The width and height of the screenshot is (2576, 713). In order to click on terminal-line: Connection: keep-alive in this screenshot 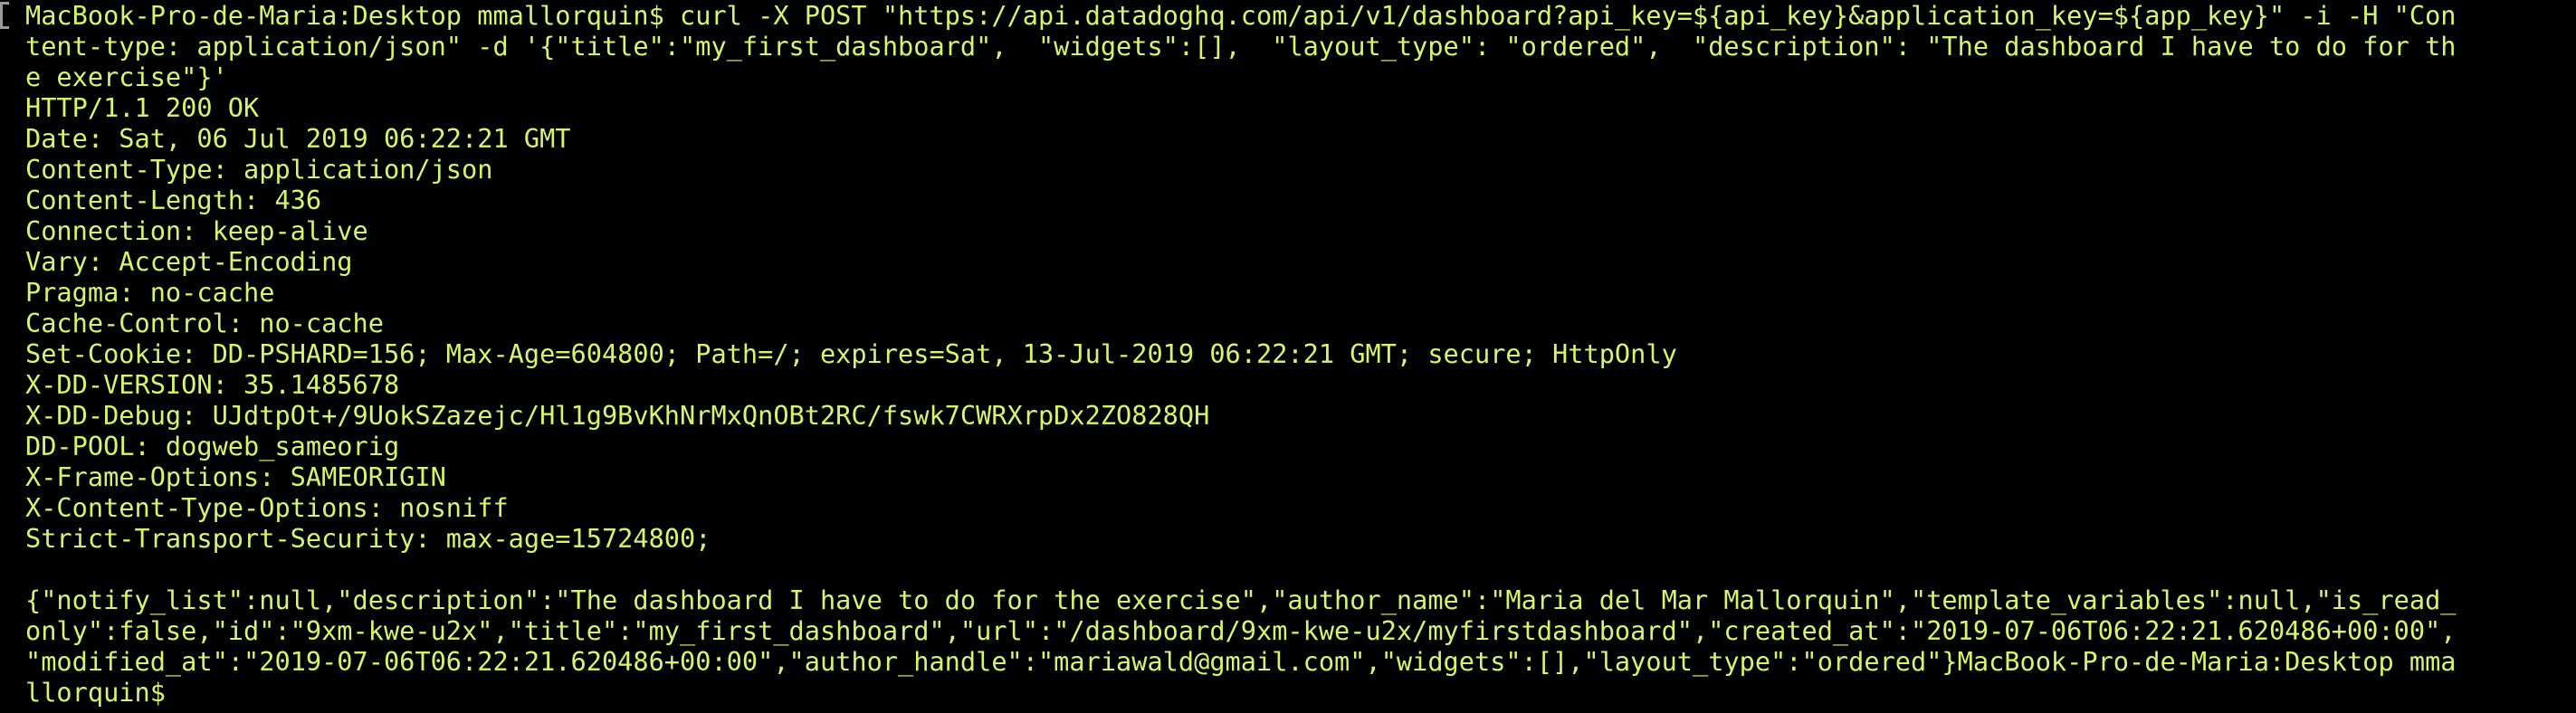, I will do `click(196, 230)`.